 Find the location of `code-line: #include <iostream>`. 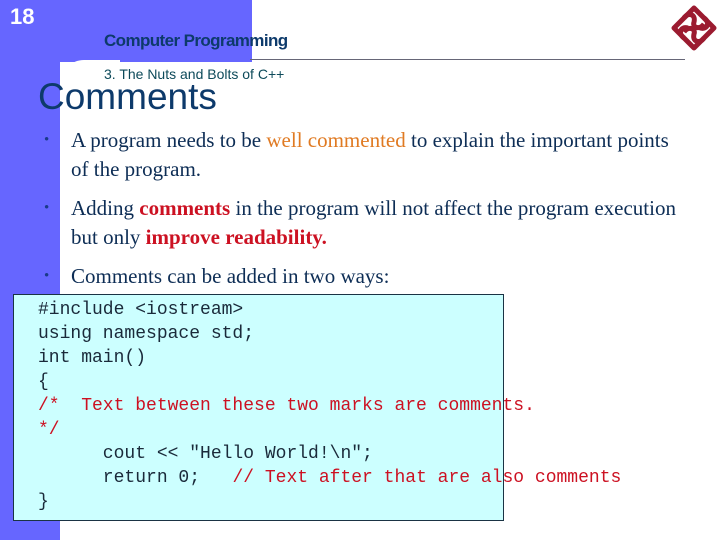

code-line: #include <iostream> is located at coordinates (140, 310).